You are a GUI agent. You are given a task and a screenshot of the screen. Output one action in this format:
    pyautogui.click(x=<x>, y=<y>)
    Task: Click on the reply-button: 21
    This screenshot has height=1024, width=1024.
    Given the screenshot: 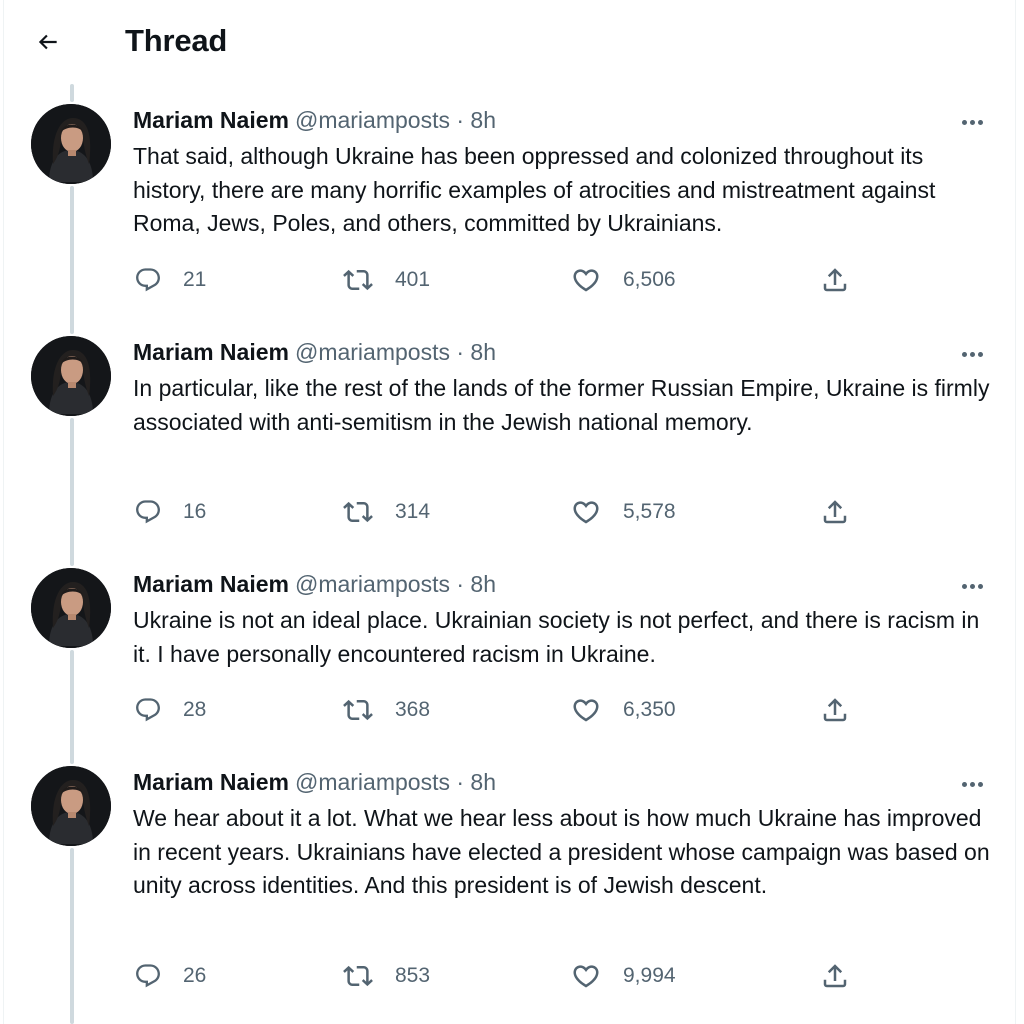 What is the action you would take?
    pyautogui.click(x=169, y=280)
    